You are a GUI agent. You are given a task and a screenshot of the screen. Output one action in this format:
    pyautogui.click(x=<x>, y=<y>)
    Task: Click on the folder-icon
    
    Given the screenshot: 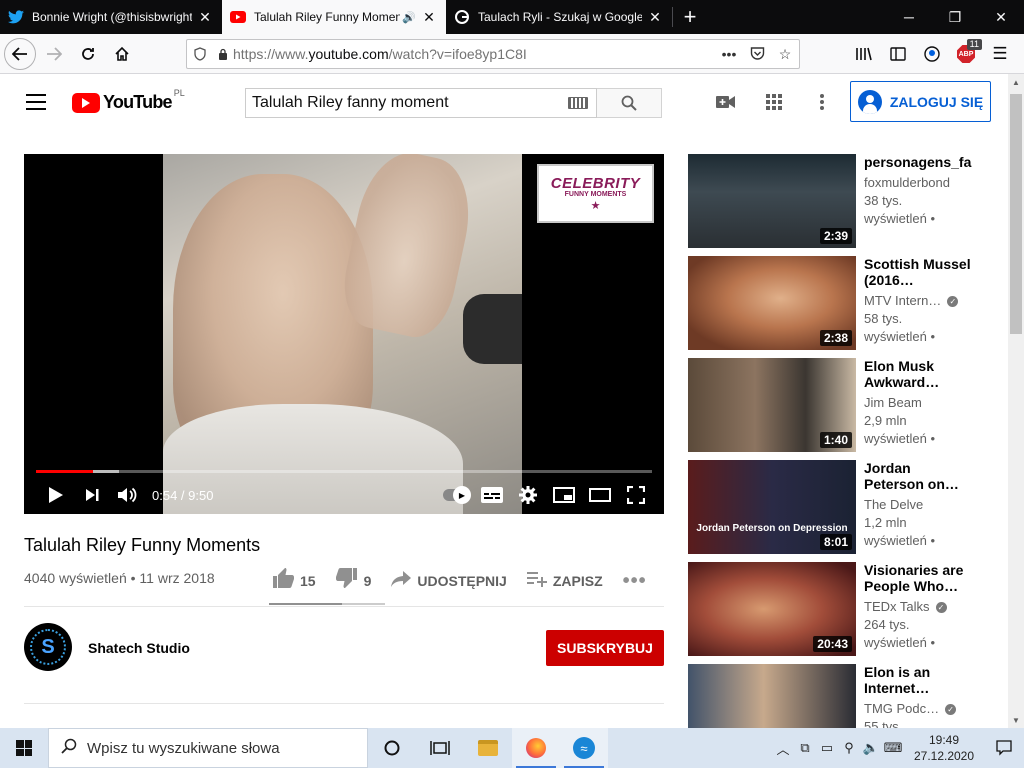 What is the action you would take?
    pyautogui.click(x=488, y=748)
    